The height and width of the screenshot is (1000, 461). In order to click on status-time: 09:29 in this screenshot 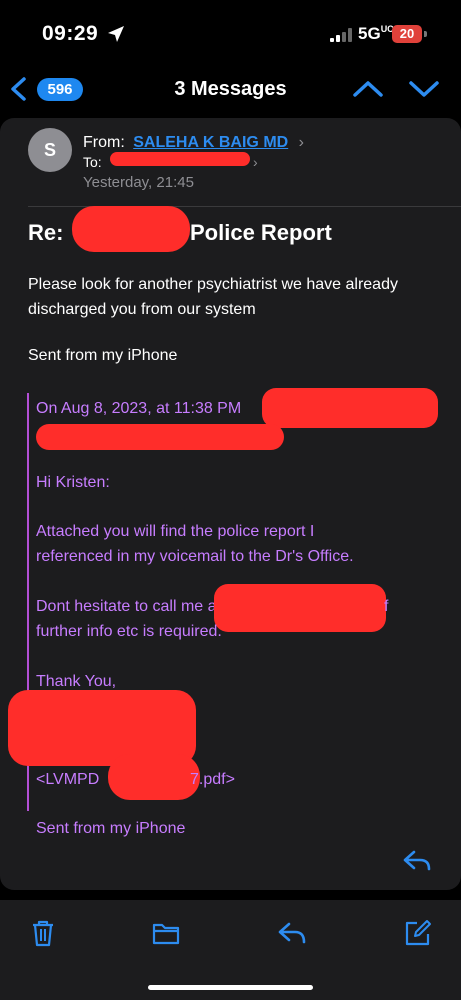, I will do `click(70, 33)`.